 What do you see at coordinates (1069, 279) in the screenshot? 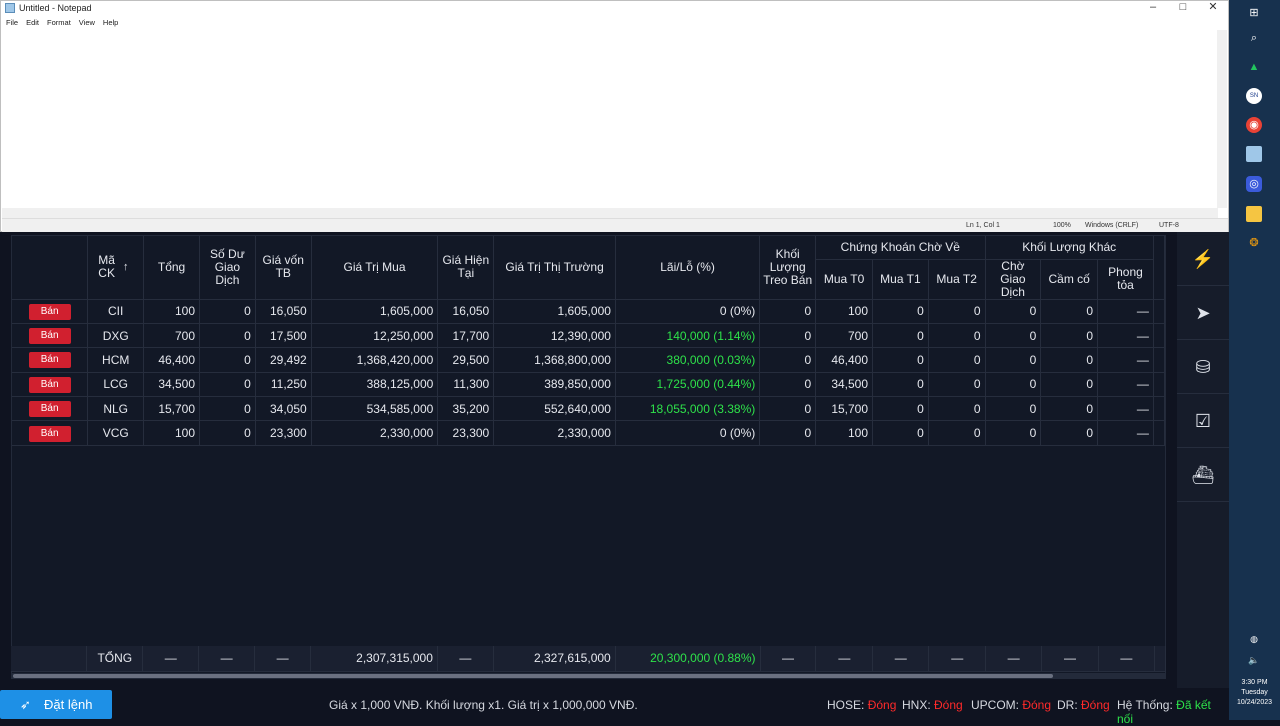
I see `col-cam-co: Cầm cố` at bounding box center [1069, 279].